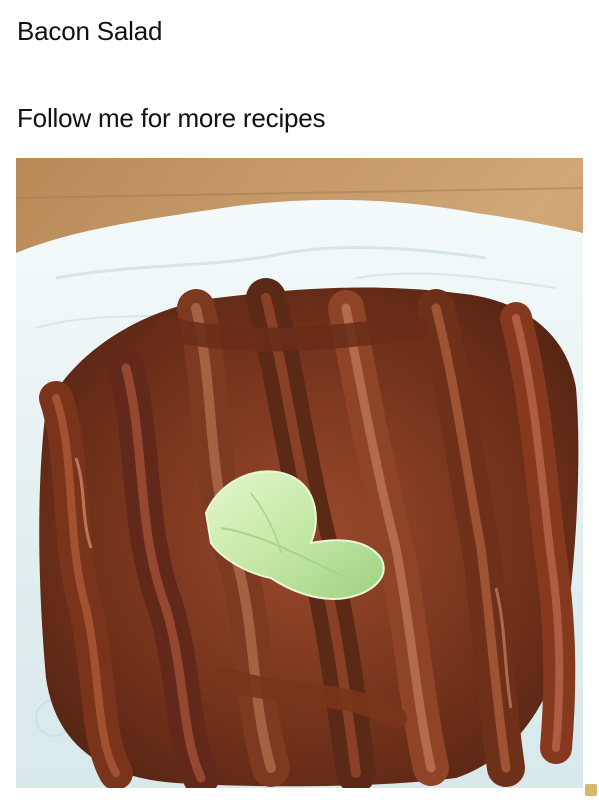 The height and width of the screenshot is (800, 599). What do you see at coordinates (591, 790) in the screenshot?
I see `corner-badge-icon` at bounding box center [591, 790].